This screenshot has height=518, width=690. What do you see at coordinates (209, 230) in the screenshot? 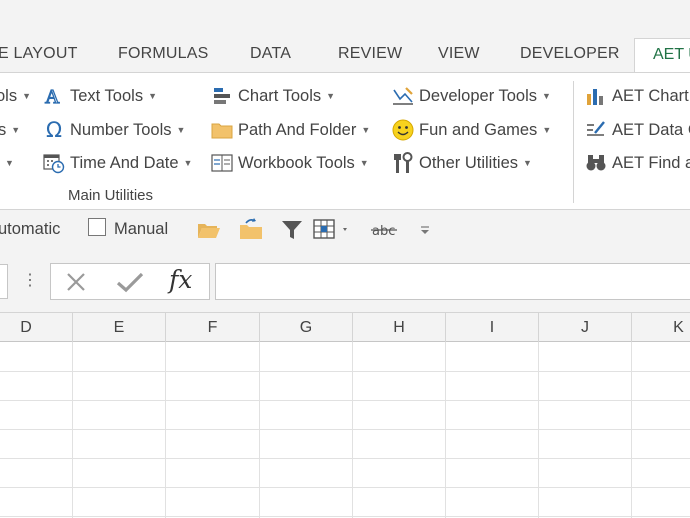
I see `open-folder-icon` at bounding box center [209, 230].